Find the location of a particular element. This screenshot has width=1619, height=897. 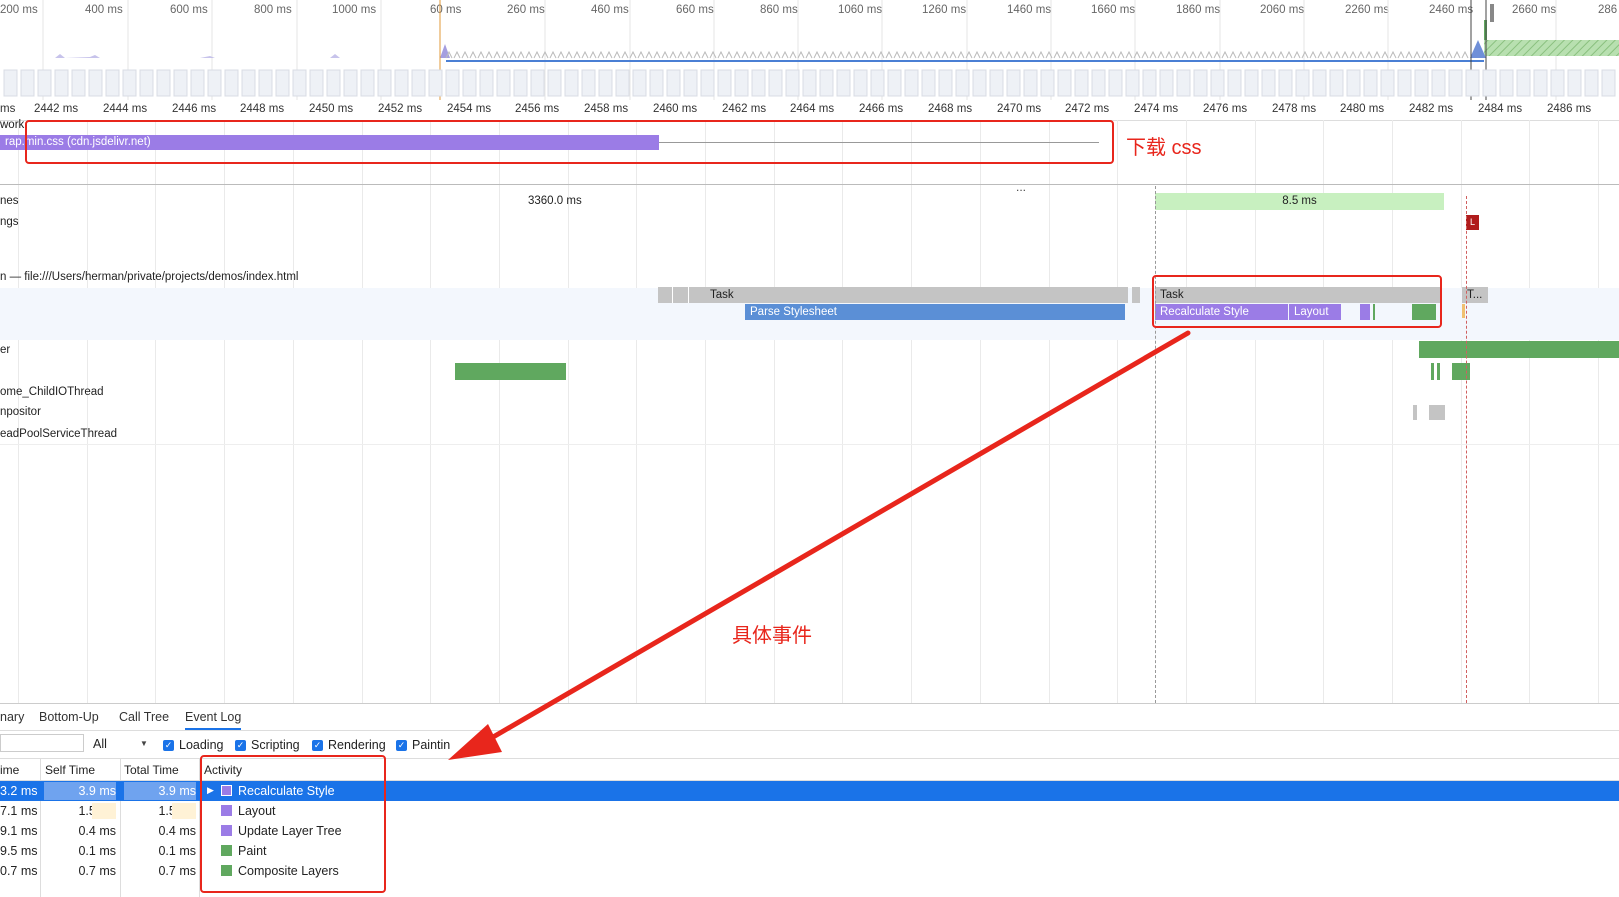

overview-graph is located at coordinates (811, 50).